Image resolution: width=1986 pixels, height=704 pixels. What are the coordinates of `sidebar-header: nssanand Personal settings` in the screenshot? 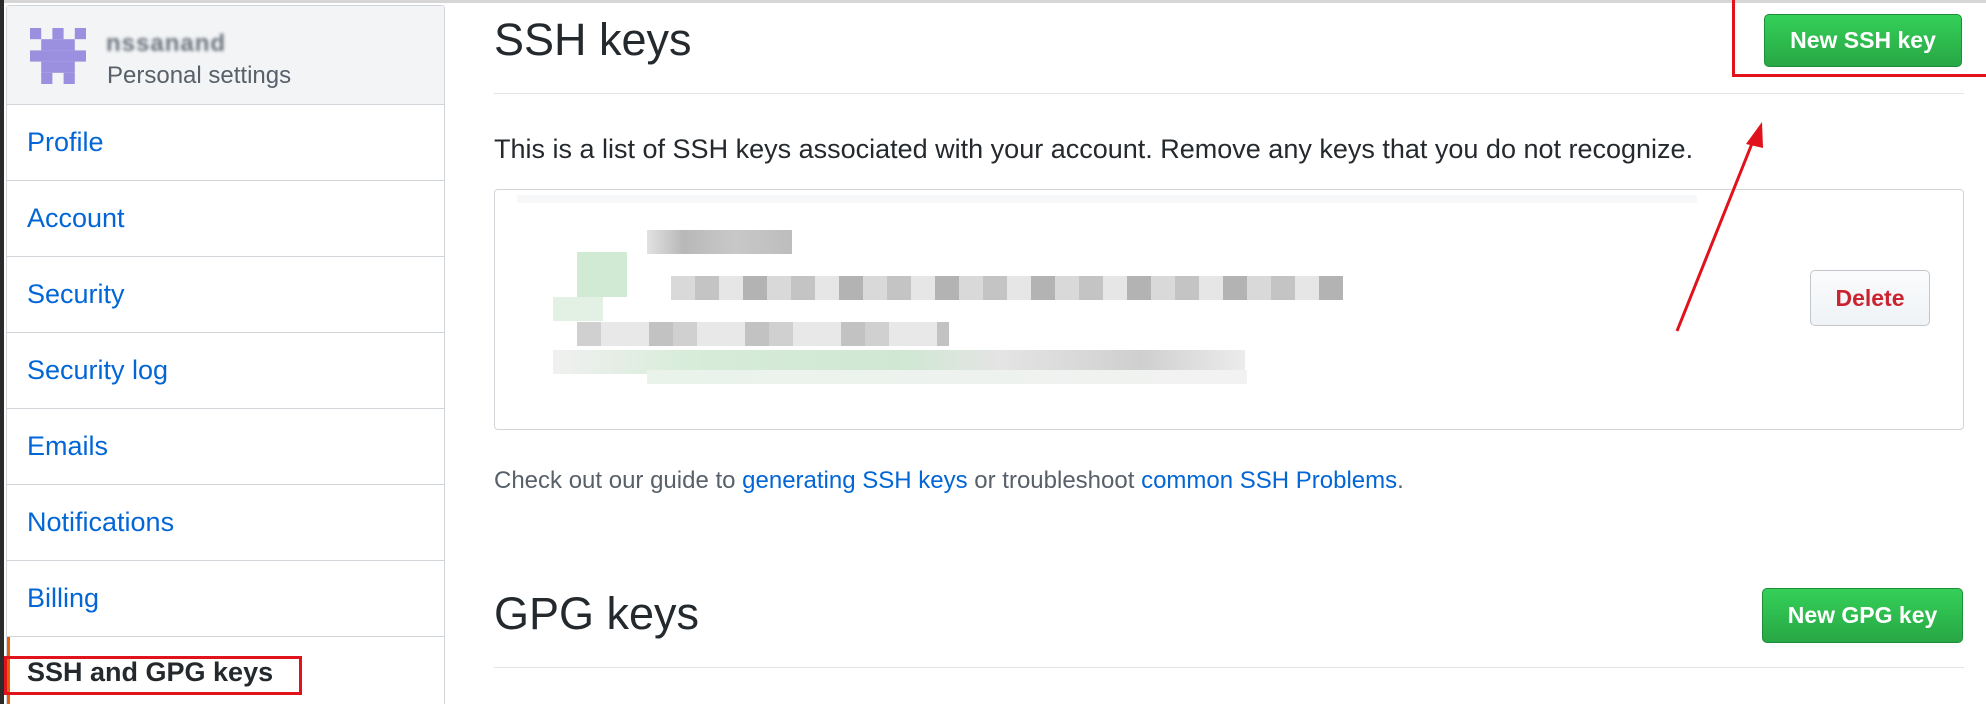 It's located at (225, 55).